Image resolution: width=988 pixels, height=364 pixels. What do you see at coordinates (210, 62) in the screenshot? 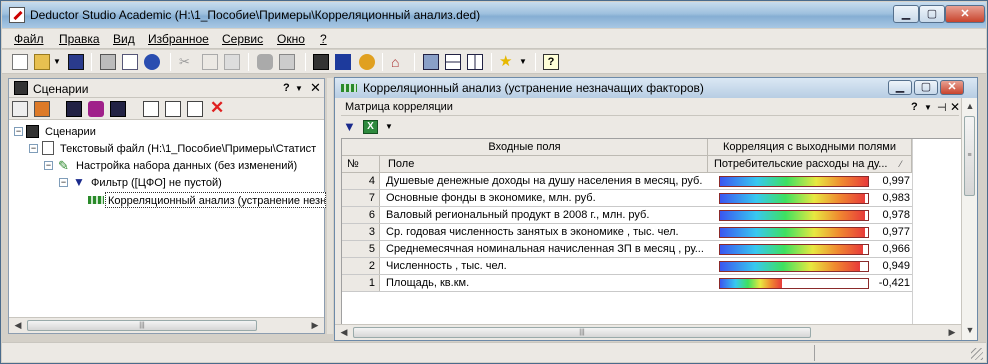
I see `copy-icon` at bounding box center [210, 62].